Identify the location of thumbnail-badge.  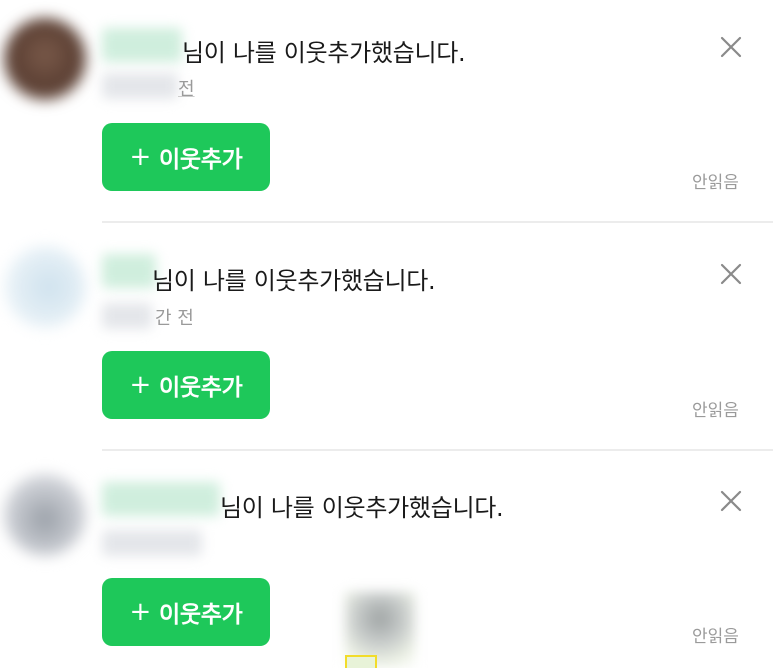
(361, 661).